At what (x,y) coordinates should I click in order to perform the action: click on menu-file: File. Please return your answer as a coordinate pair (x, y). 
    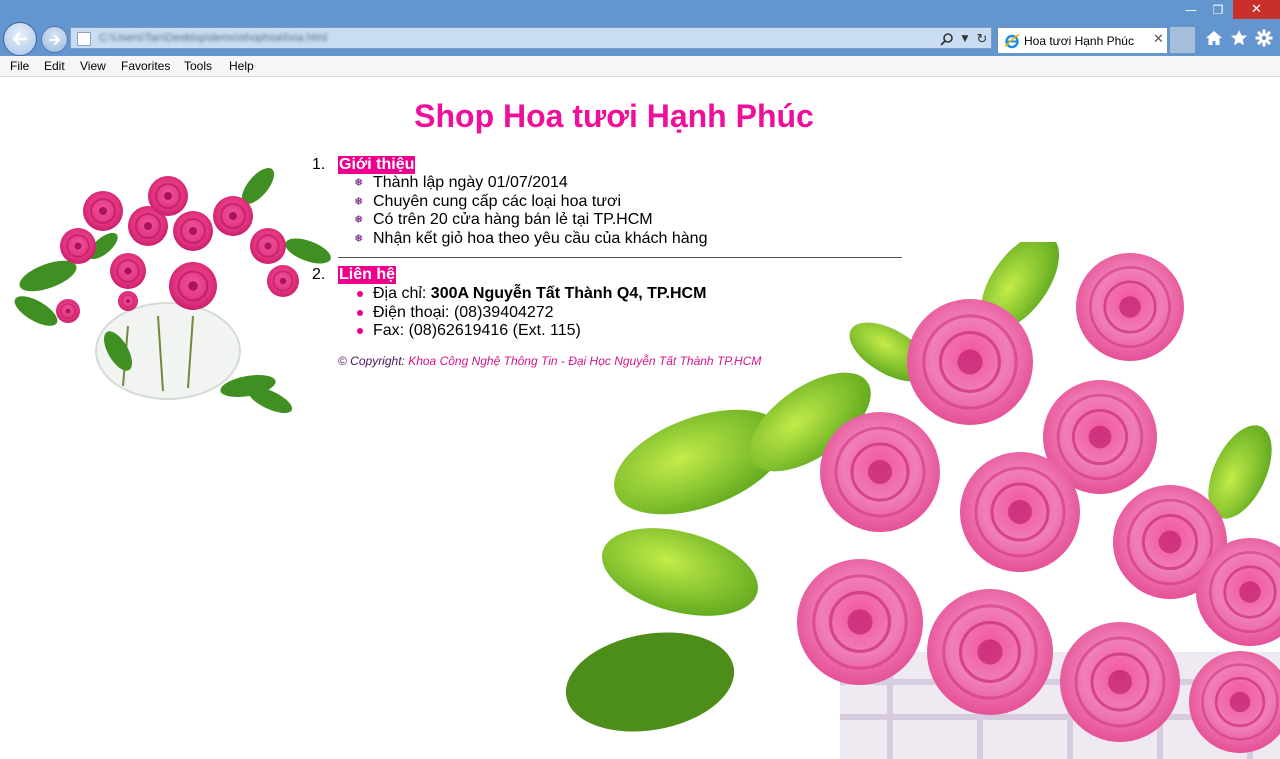
    Looking at the image, I should click on (19, 66).